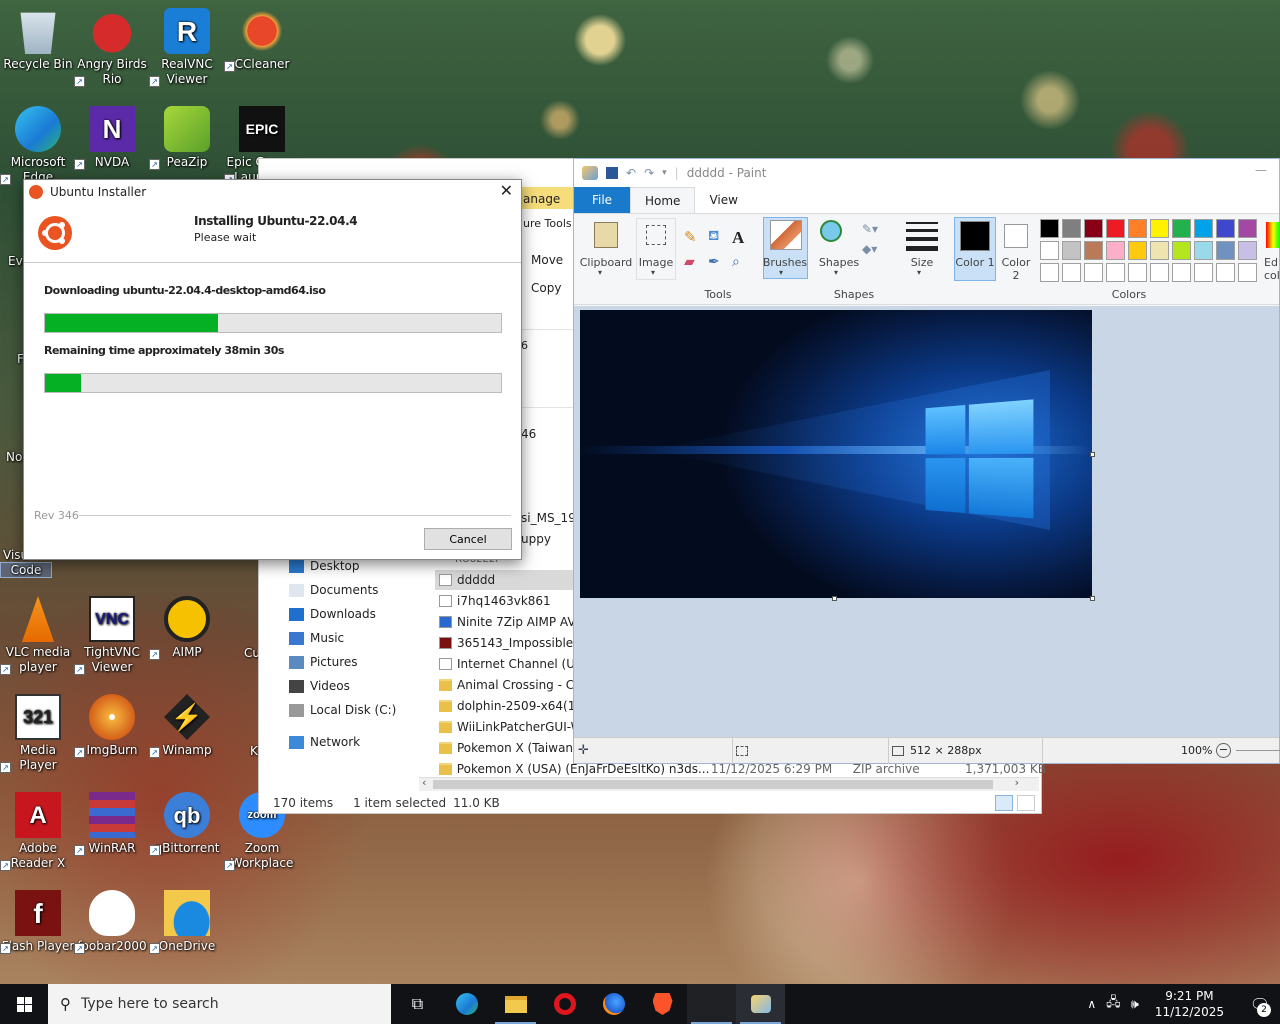 Image resolution: width=1280 pixels, height=1024 pixels. What do you see at coordinates (112, 138) in the screenshot?
I see `desktop-icon: ↗ N NVDA` at bounding box center [112, 138].